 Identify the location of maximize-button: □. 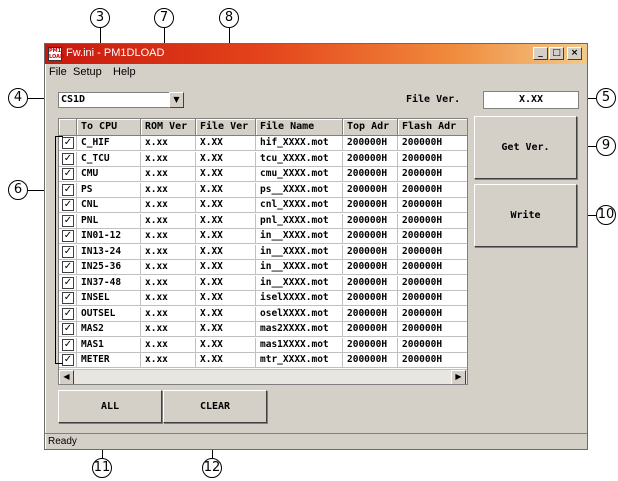
(556, 53).